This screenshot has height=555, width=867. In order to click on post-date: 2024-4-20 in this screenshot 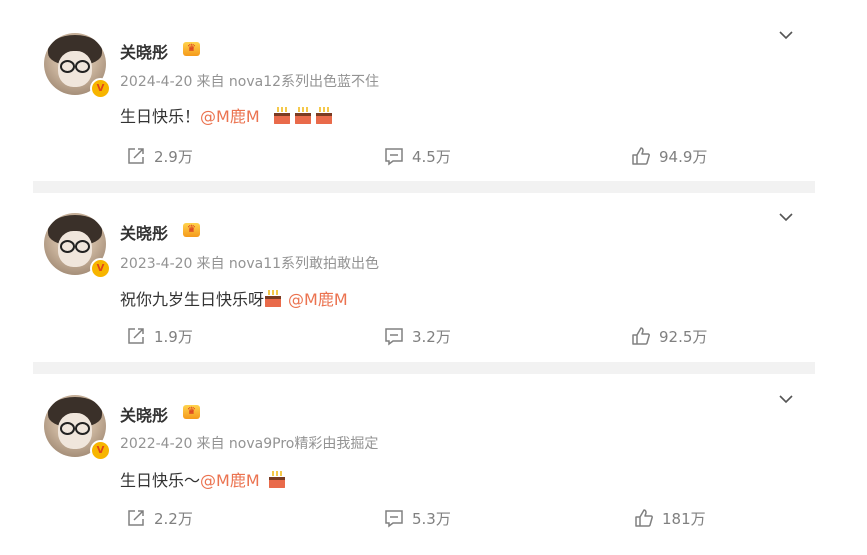, I will do `click(156, 82)`.